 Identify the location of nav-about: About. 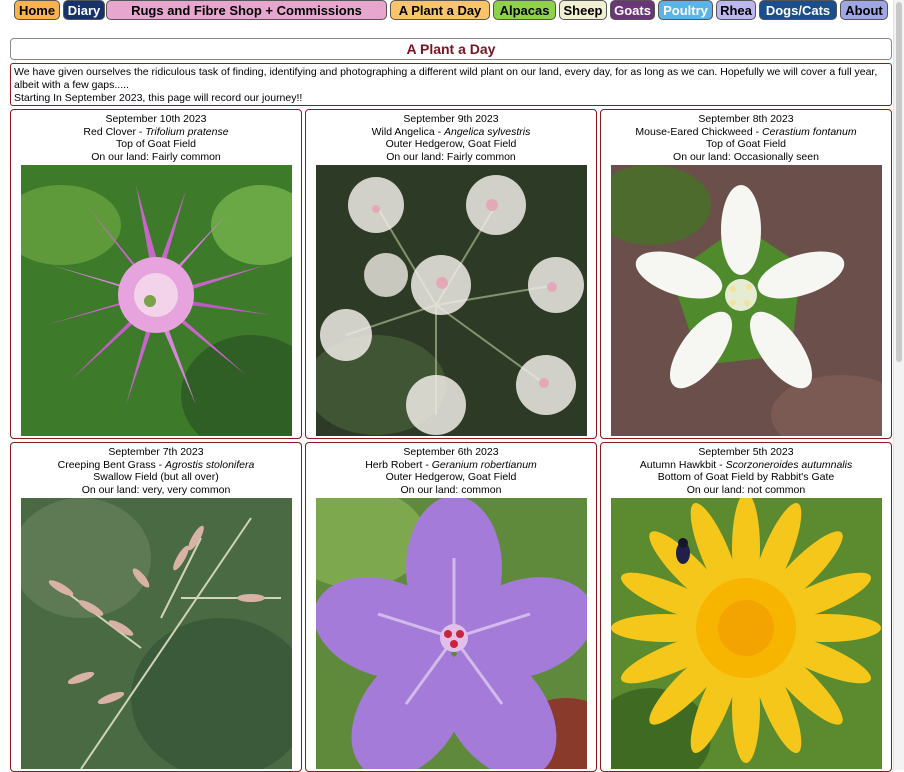
(864, 10).